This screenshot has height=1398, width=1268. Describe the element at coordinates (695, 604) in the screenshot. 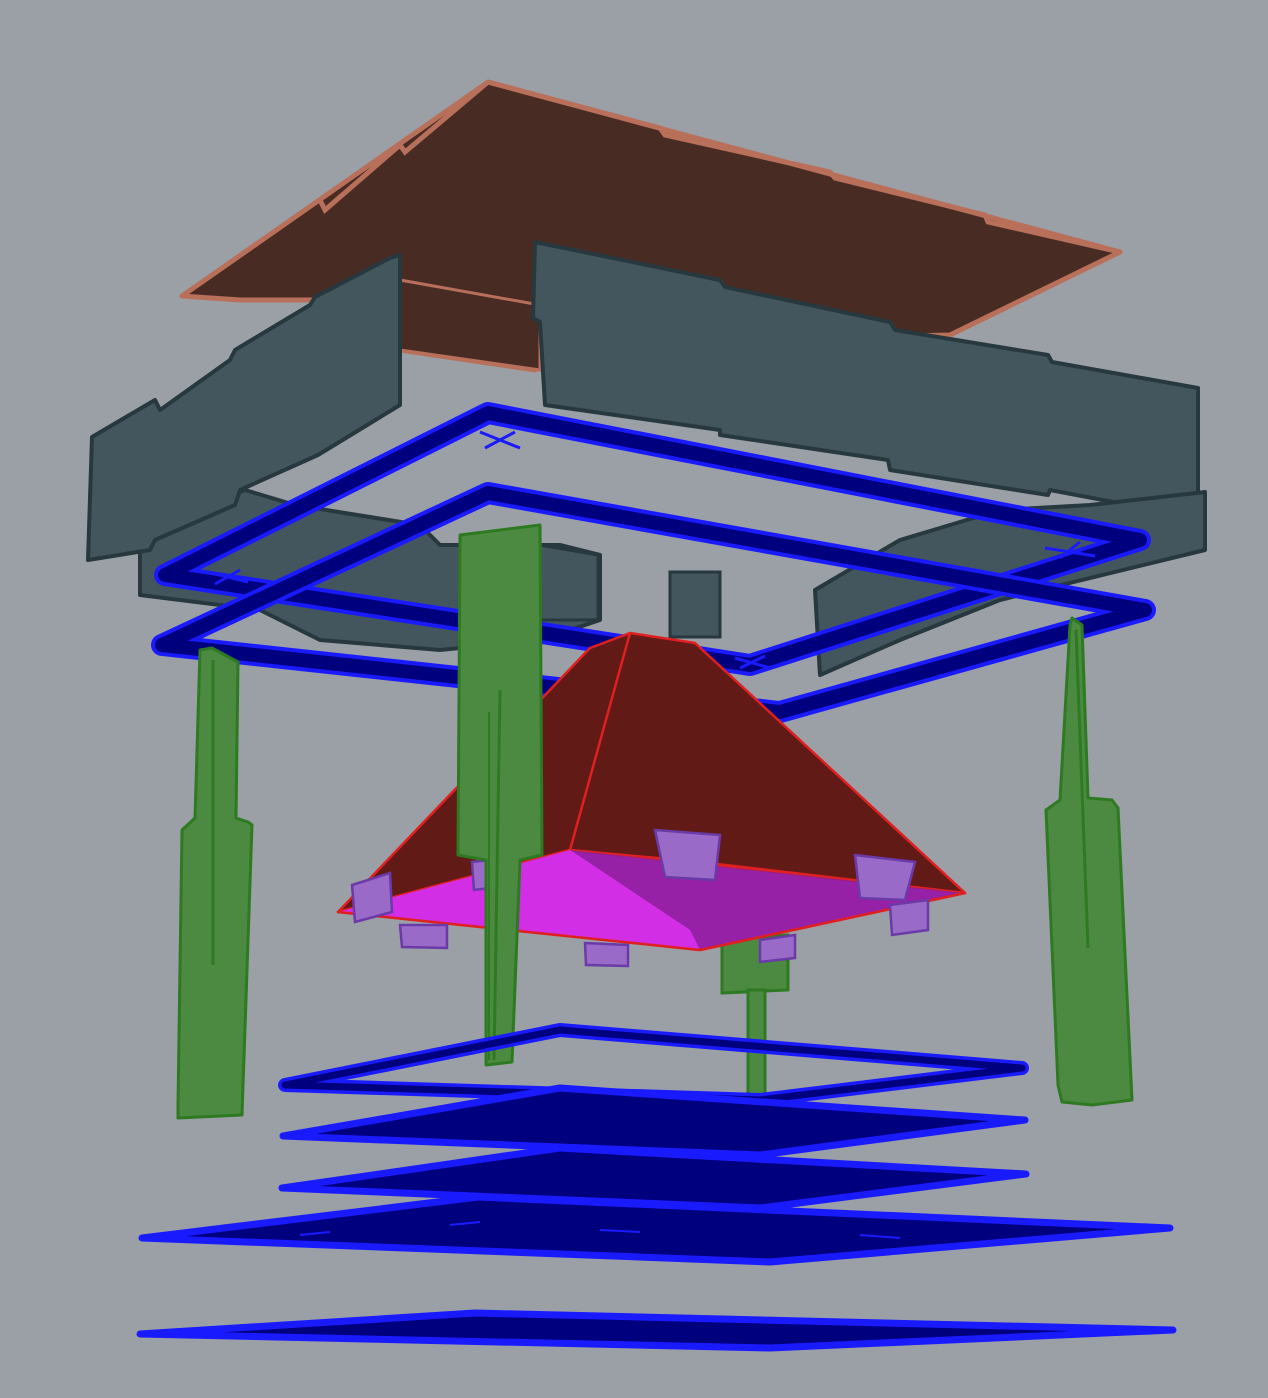

I see `center-post` at that location.